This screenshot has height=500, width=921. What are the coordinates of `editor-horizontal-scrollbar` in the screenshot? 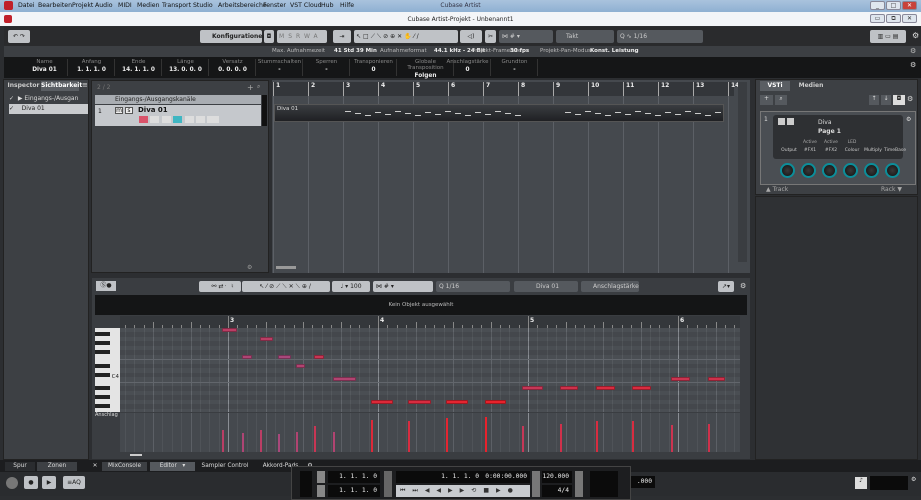 It's located at (136, 455).